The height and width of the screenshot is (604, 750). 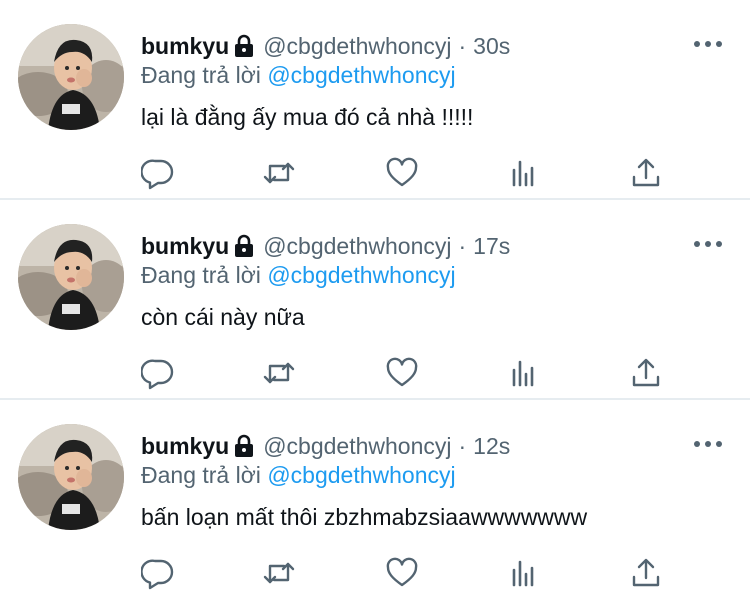 I want to click on tweet-header: bumkyu @cbgdethwhoncyj · 17s, so click(x=325, y=246).